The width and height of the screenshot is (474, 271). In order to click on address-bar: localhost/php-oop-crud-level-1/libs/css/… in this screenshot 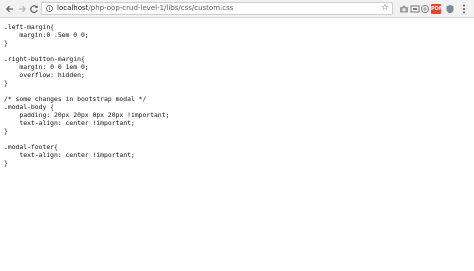, I will do `click(217, 8)`.